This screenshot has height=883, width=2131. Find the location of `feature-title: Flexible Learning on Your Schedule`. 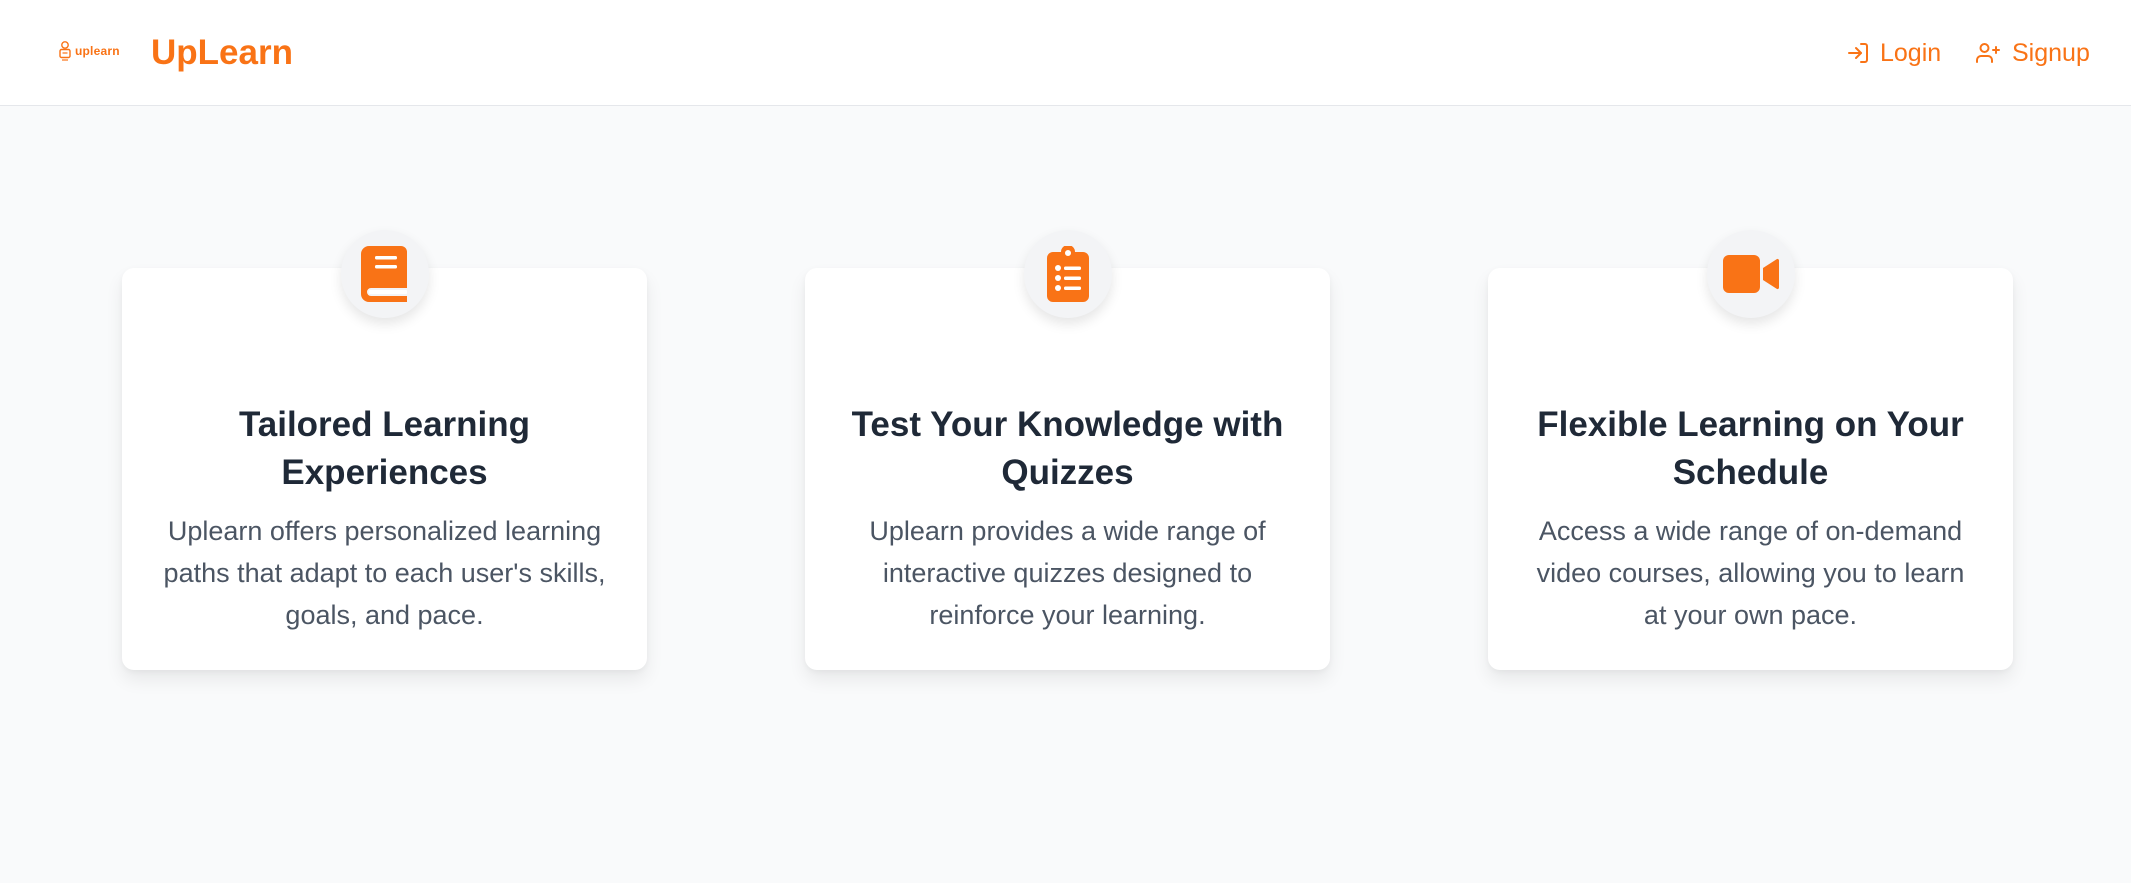

feature-title: Flexible Learning on Your Schedule is located at coordinates (1750, 448).